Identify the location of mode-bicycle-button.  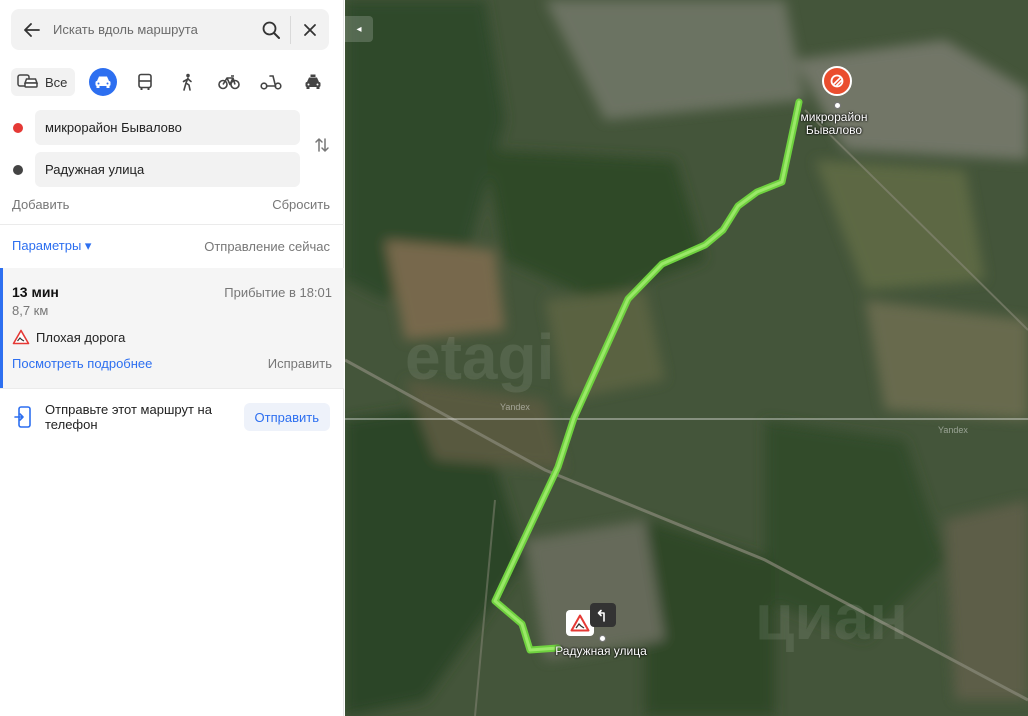
(229, 82).